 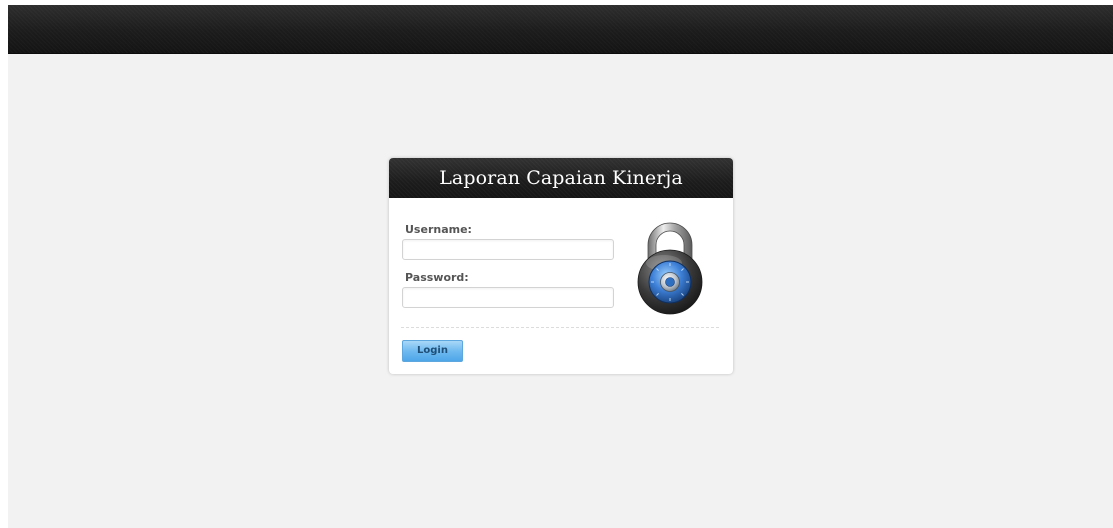 What do you see at coordinates (438, 229) in the screenshot?
I see `username-label: Username:` at bounding box center [438, 229].